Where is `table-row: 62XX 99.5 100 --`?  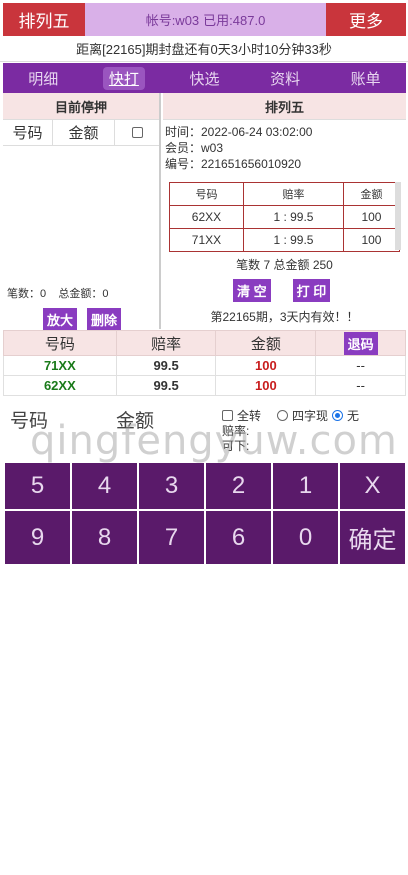
table-row: 62XX 99.5 100 -- is located at coordinates (204, 385).